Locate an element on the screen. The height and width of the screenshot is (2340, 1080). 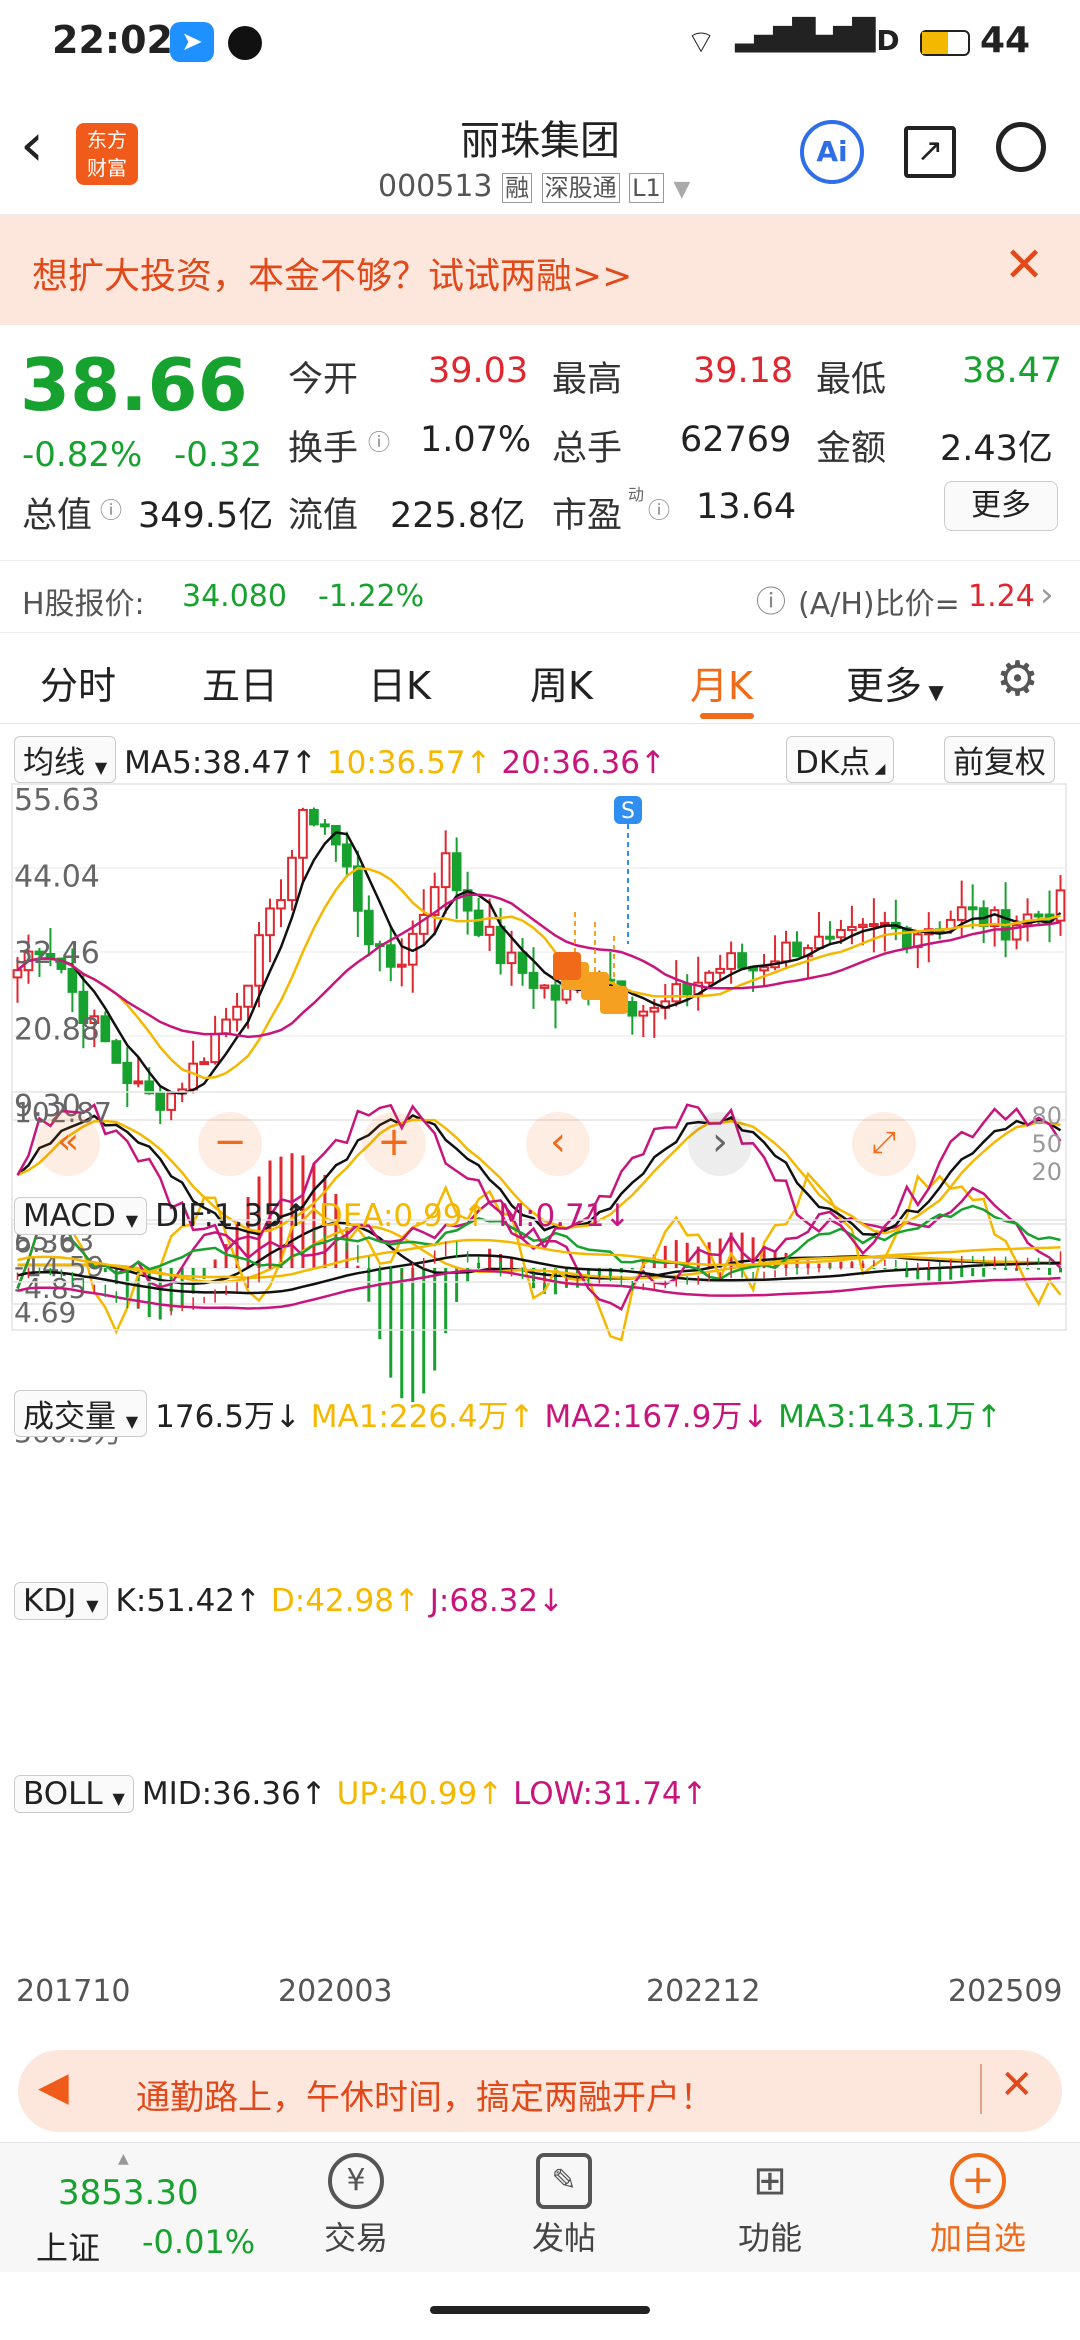
ad-divider is located at coordinates (981, 2089).